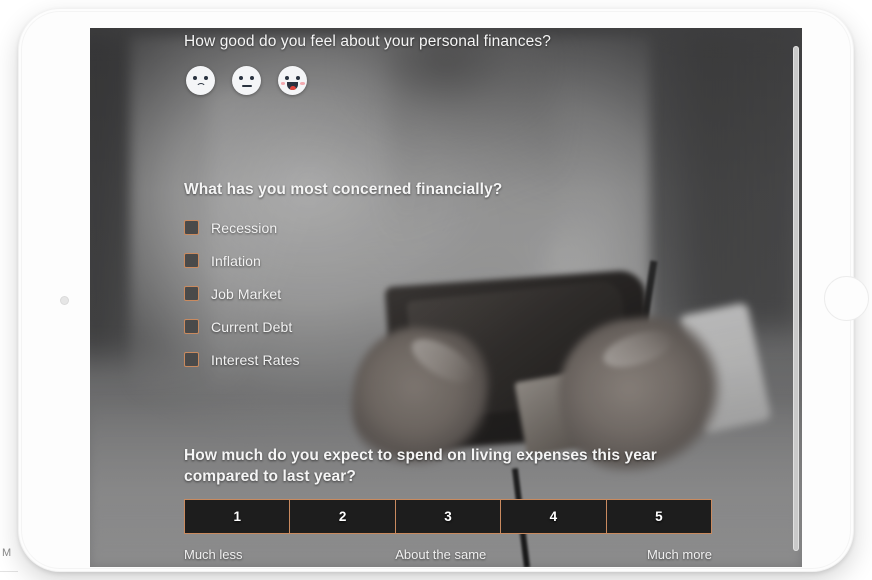  What do you see at coordinates (343, 189) in the screenshot?
I see `question-2-title: What has you most concerned financially?` at bounding box center [343, 189].